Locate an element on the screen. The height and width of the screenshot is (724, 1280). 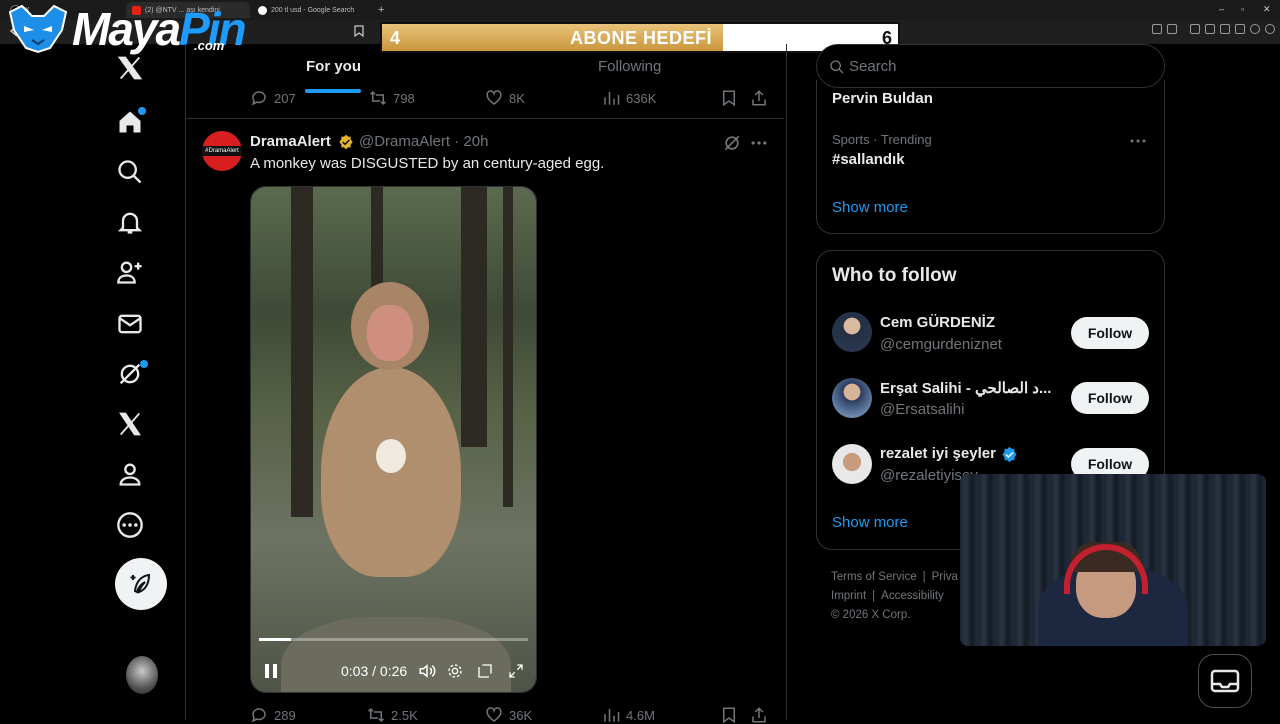
follow-user-handle: @cemgurdeniznet is located at coordinates (941, 344).